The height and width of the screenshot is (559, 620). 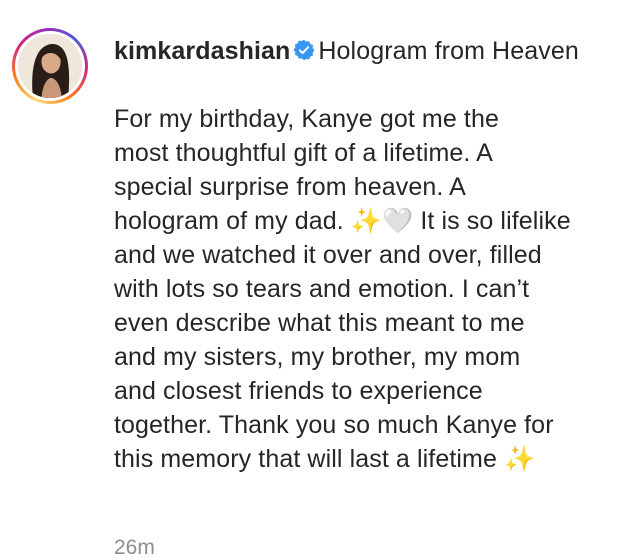 I want to click on body-line: most thoughtful gift of a lifetime. A, so click(x=303, y=153).